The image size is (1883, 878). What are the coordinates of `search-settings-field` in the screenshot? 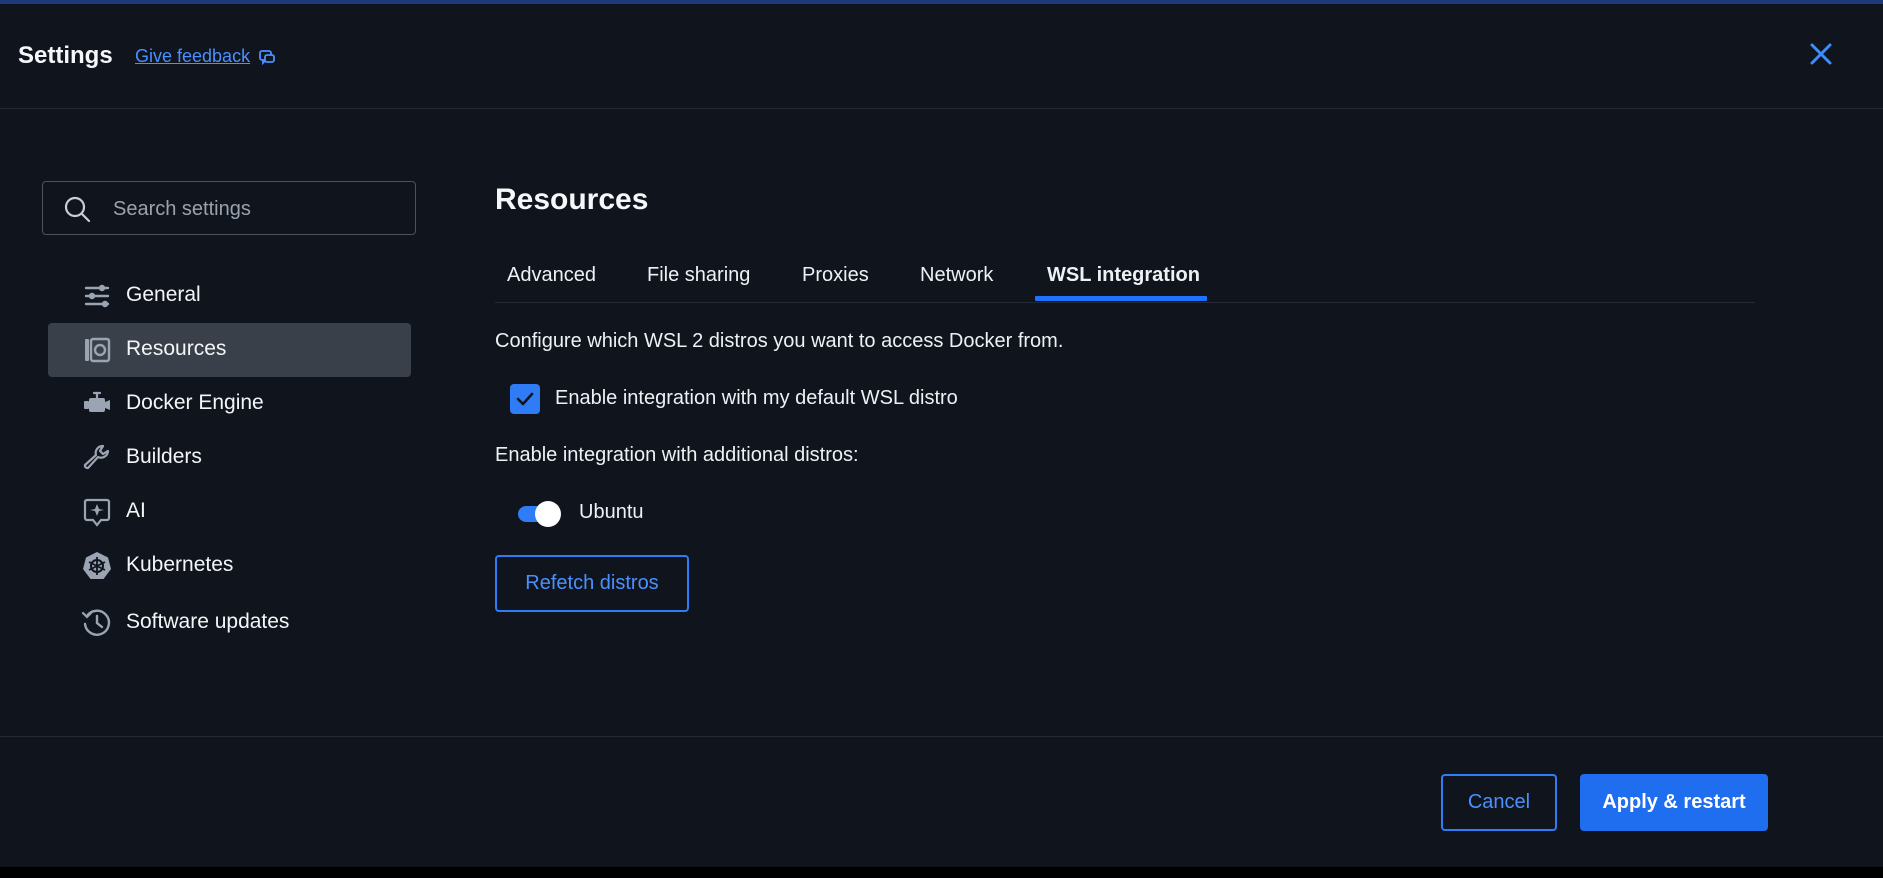 It's located at (229, 208).